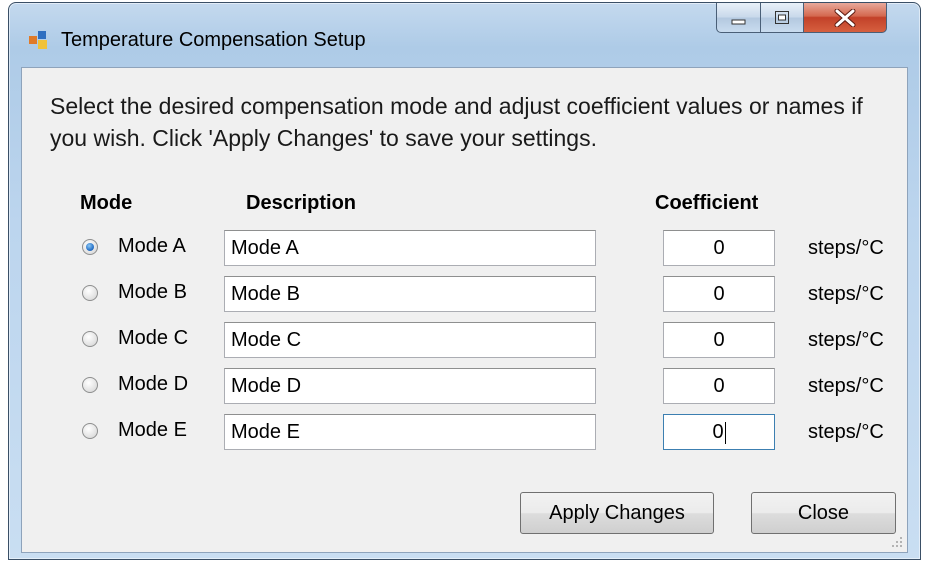 This screenshot has height=562, width=927. What do you see at coordinates (410, 340) in the screenshot?
I see `mode-c-description-field: Mode C` at bounding box center [410, 340].